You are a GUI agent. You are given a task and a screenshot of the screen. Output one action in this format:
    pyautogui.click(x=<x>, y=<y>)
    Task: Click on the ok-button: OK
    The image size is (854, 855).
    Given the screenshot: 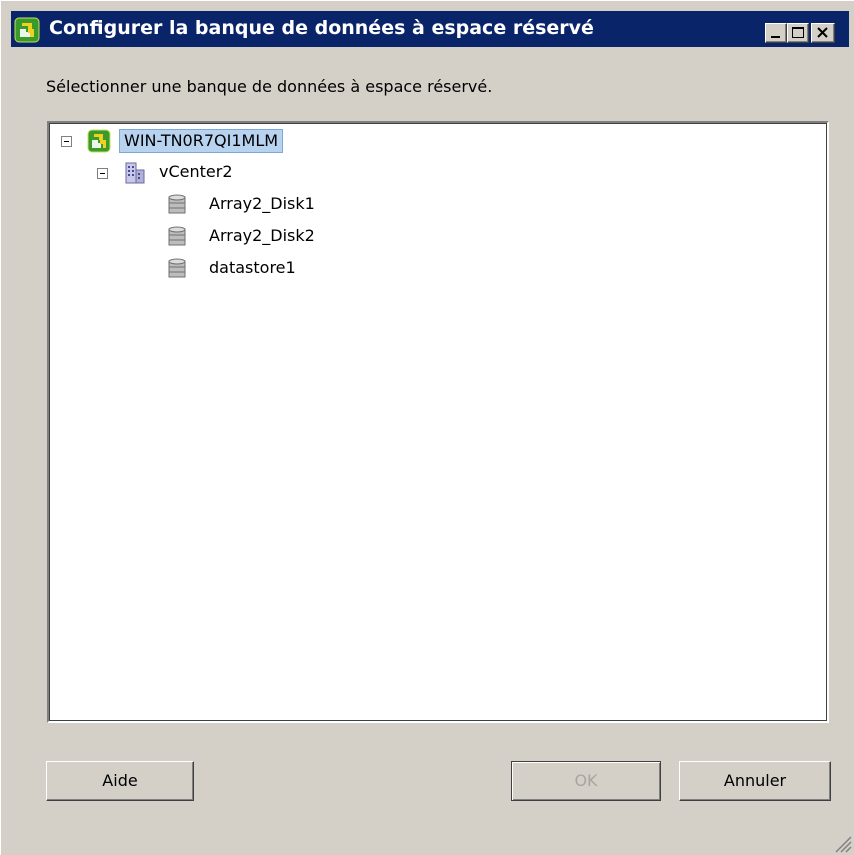 What is the action you would take?
    pyautogui.click(x=586, y=781)
    